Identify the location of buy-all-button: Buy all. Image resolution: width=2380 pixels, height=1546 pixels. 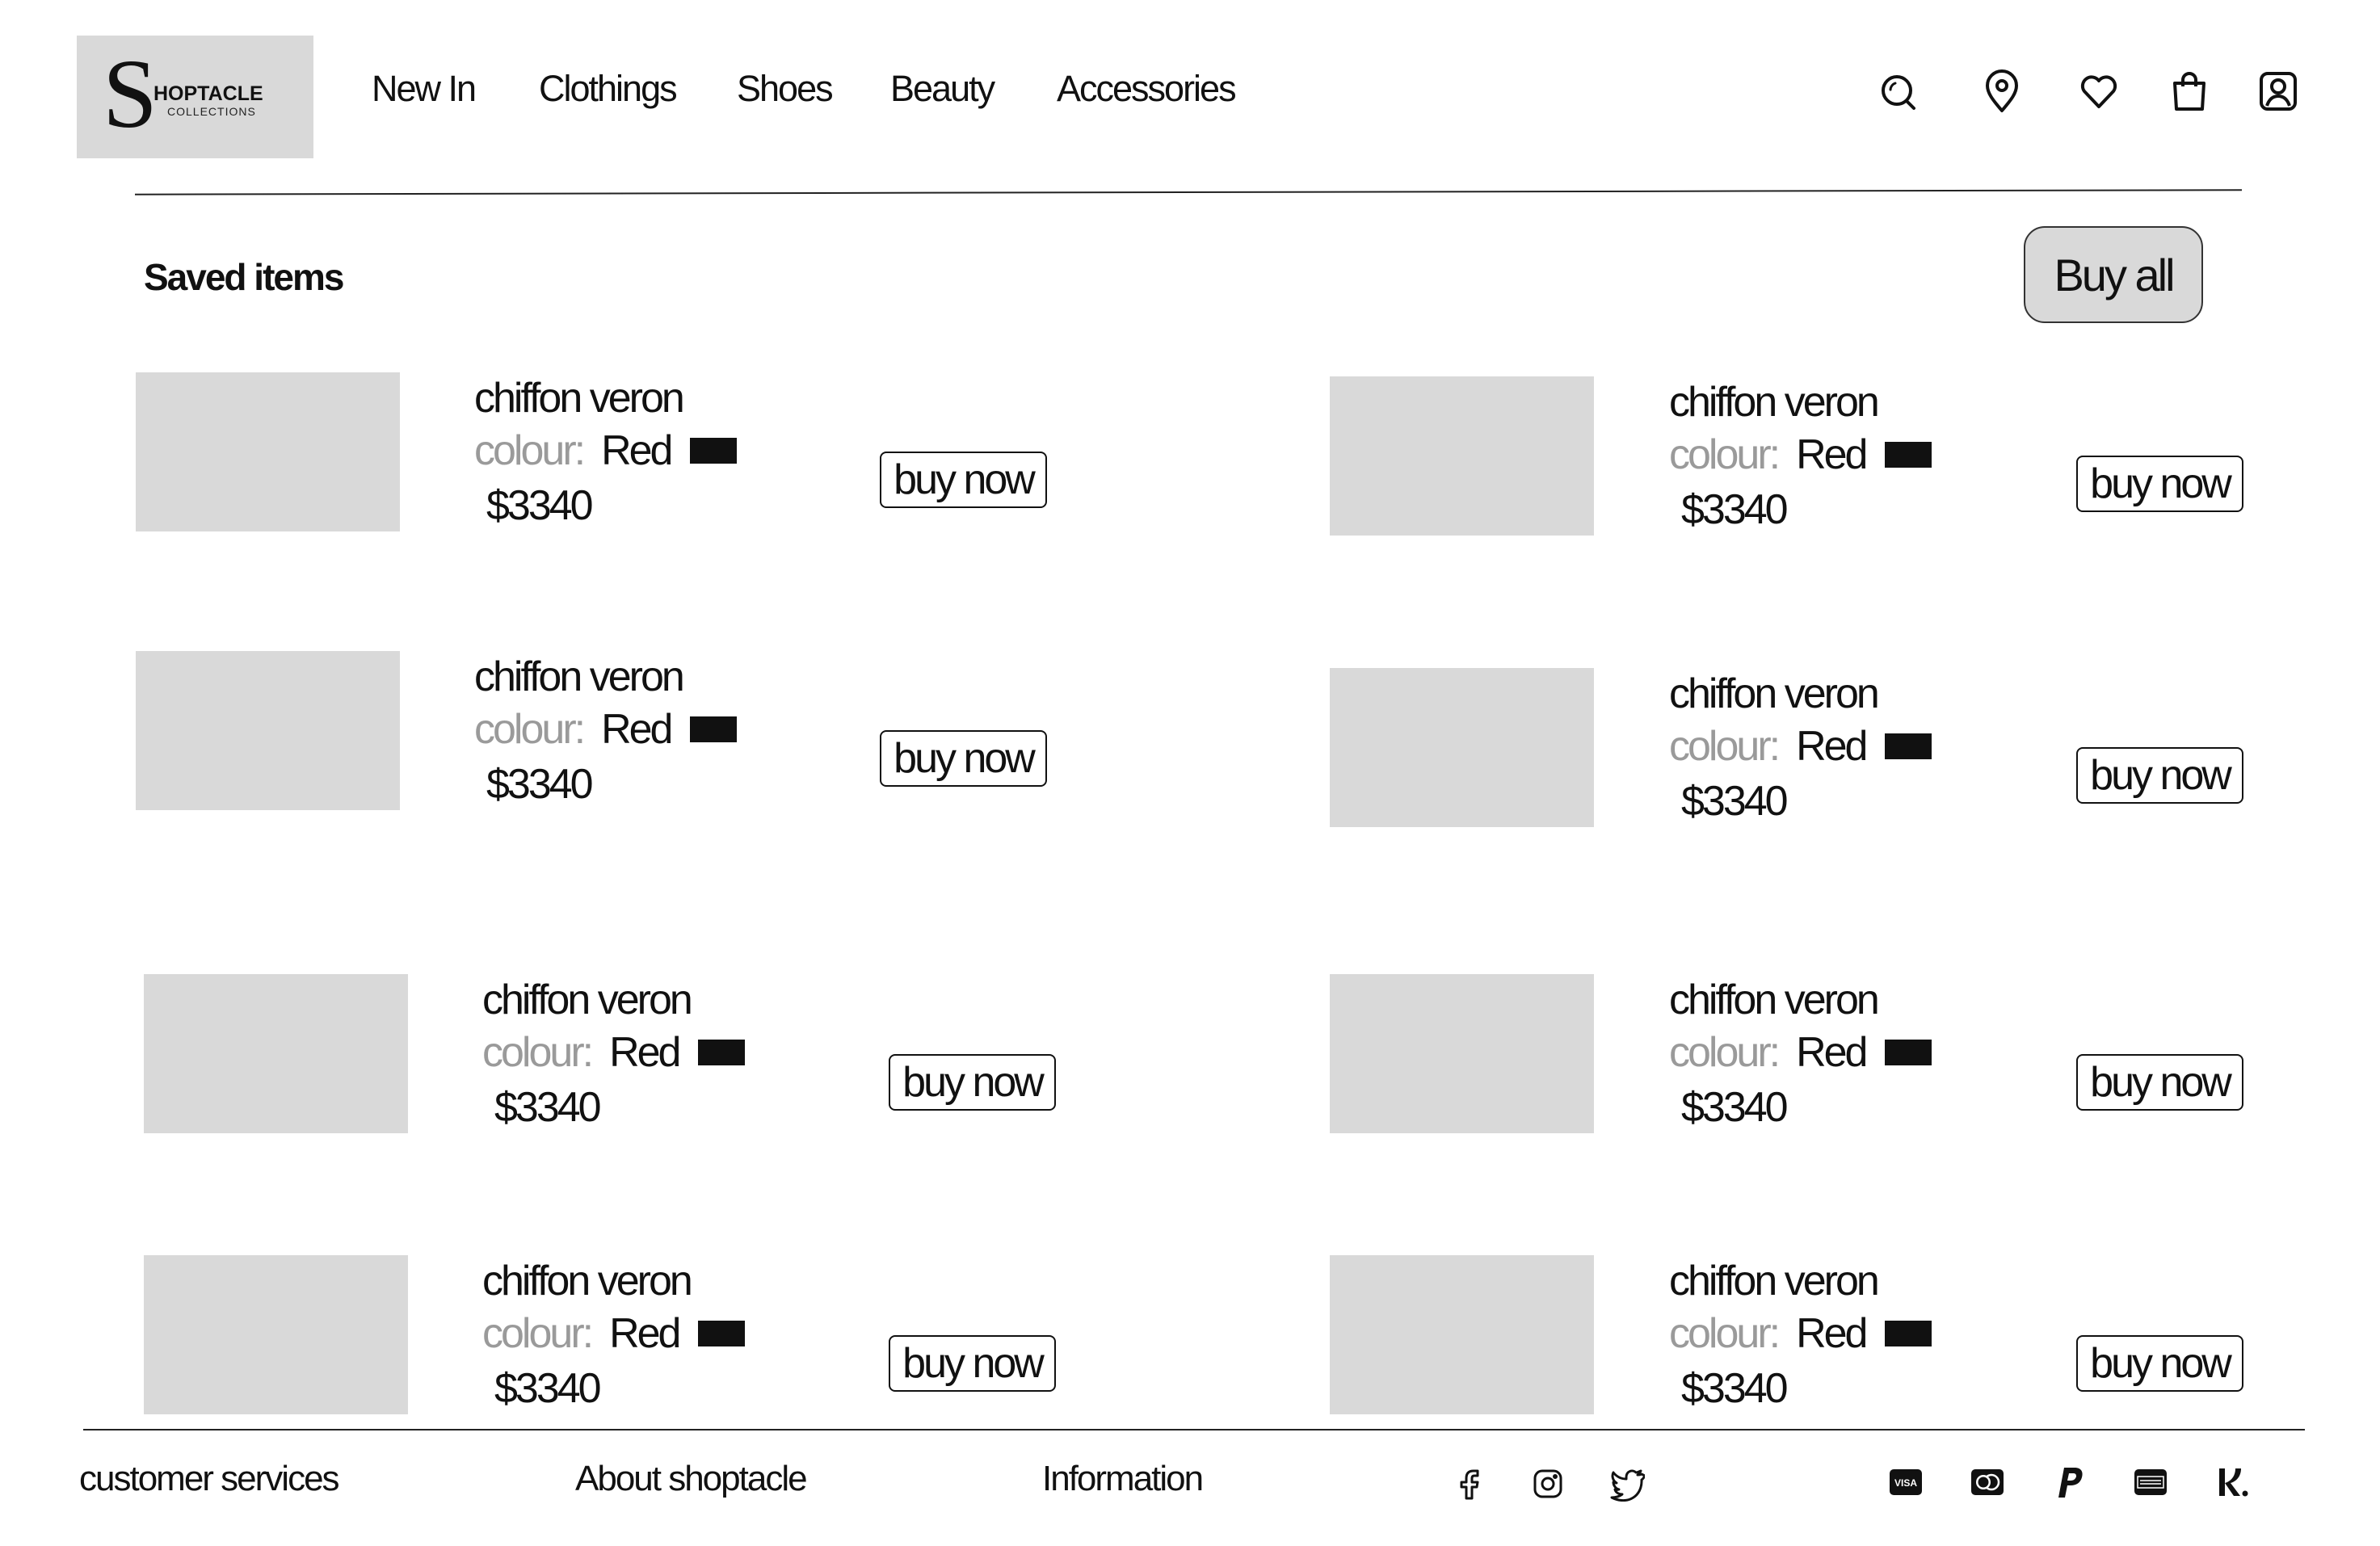
(2113, 275).